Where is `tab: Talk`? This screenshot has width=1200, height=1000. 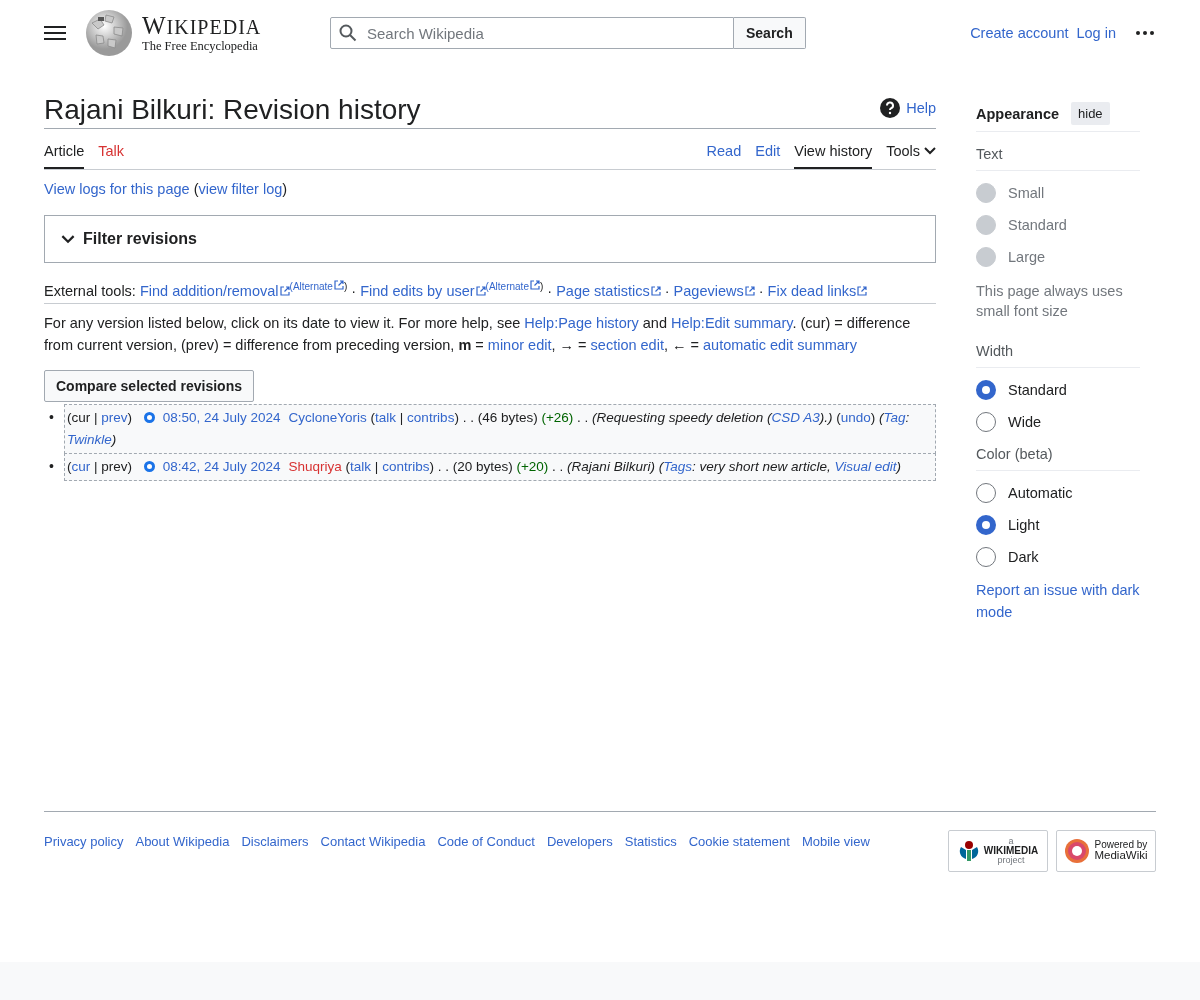
tab: Talk is located at coordinates (111, 149).